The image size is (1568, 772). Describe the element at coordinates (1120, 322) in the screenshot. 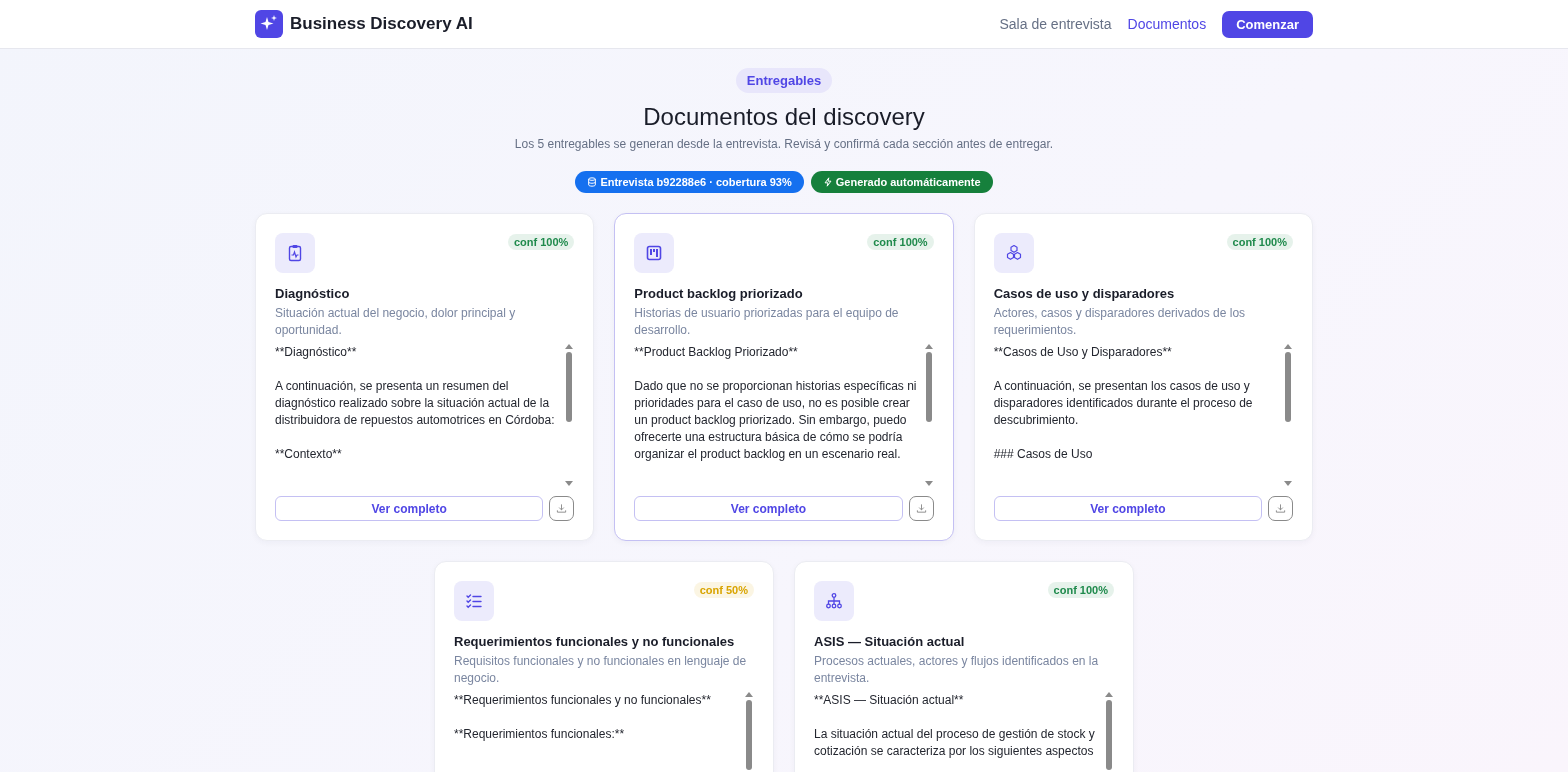

I see `card-description: Actores, casos y disparadores derivados de los requerimientos.` at that location.